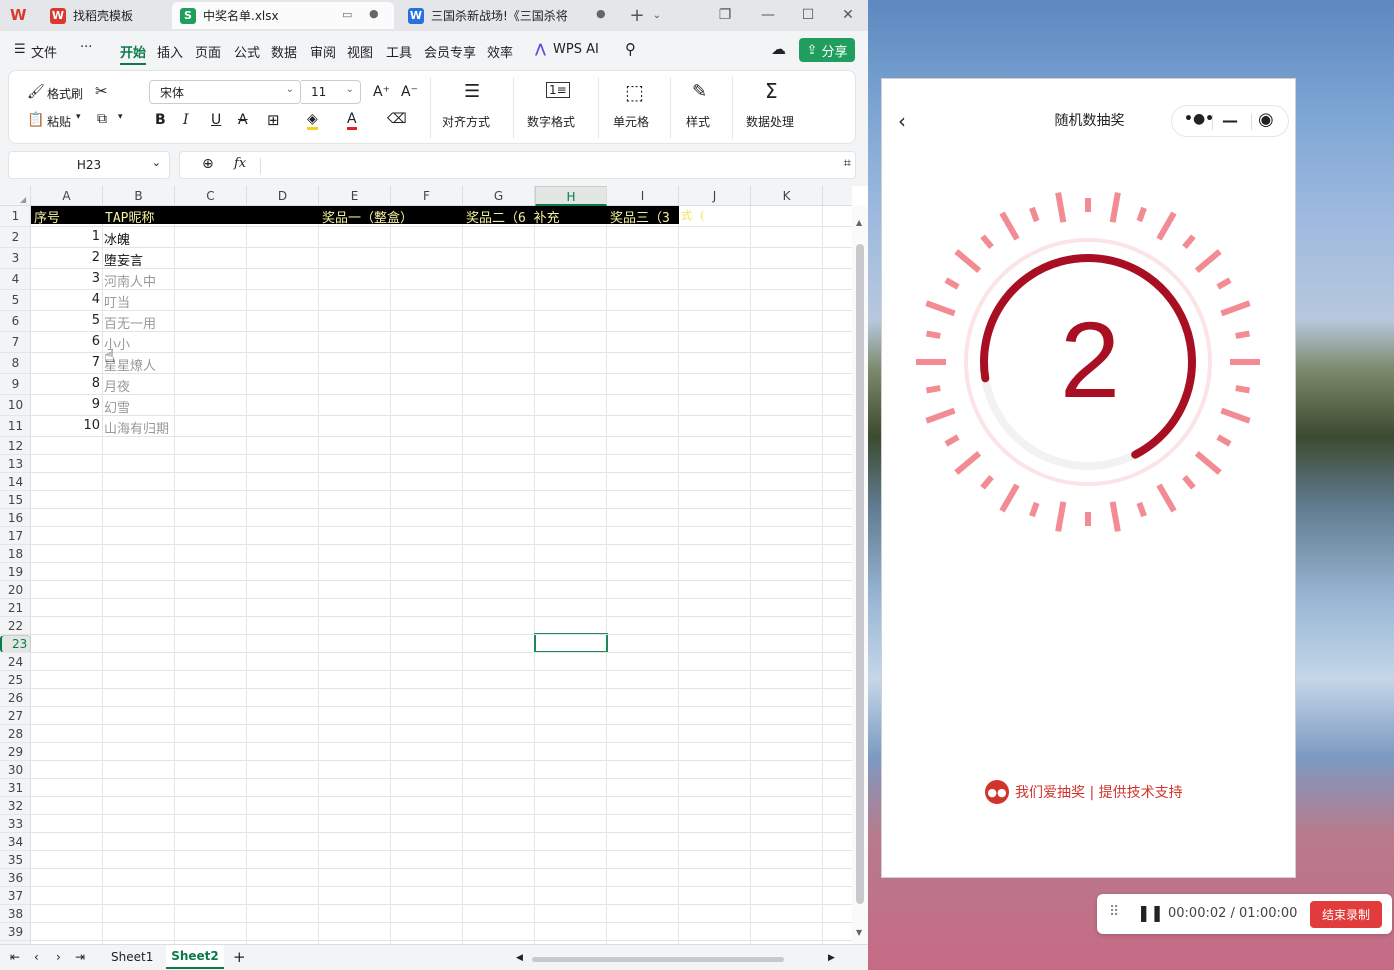 This screenshot has width=1394, height=970. What do you see at coordinates (450, 51) in the screenshot?
I see `menu-vip: 会员专享` at bounding box center [450, 51].